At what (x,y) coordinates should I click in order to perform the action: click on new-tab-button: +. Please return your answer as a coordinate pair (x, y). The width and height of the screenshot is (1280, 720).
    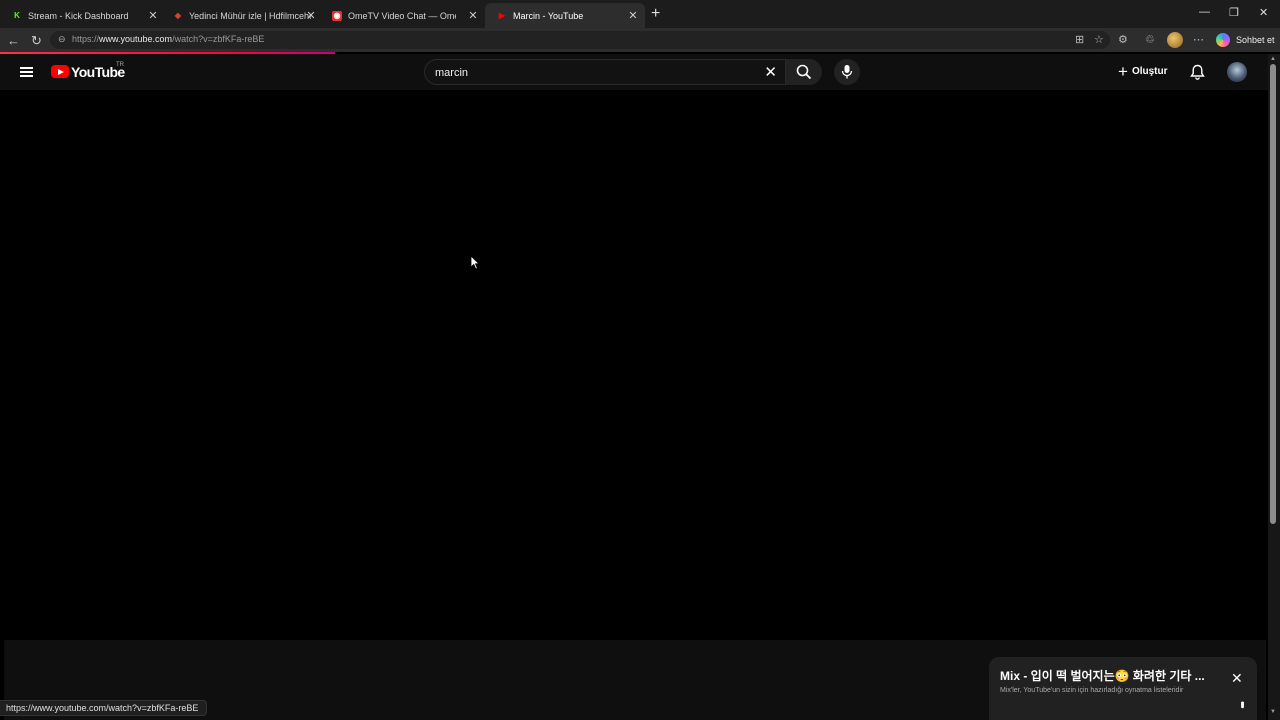
    Looking at the image, I should click on (655, 14).